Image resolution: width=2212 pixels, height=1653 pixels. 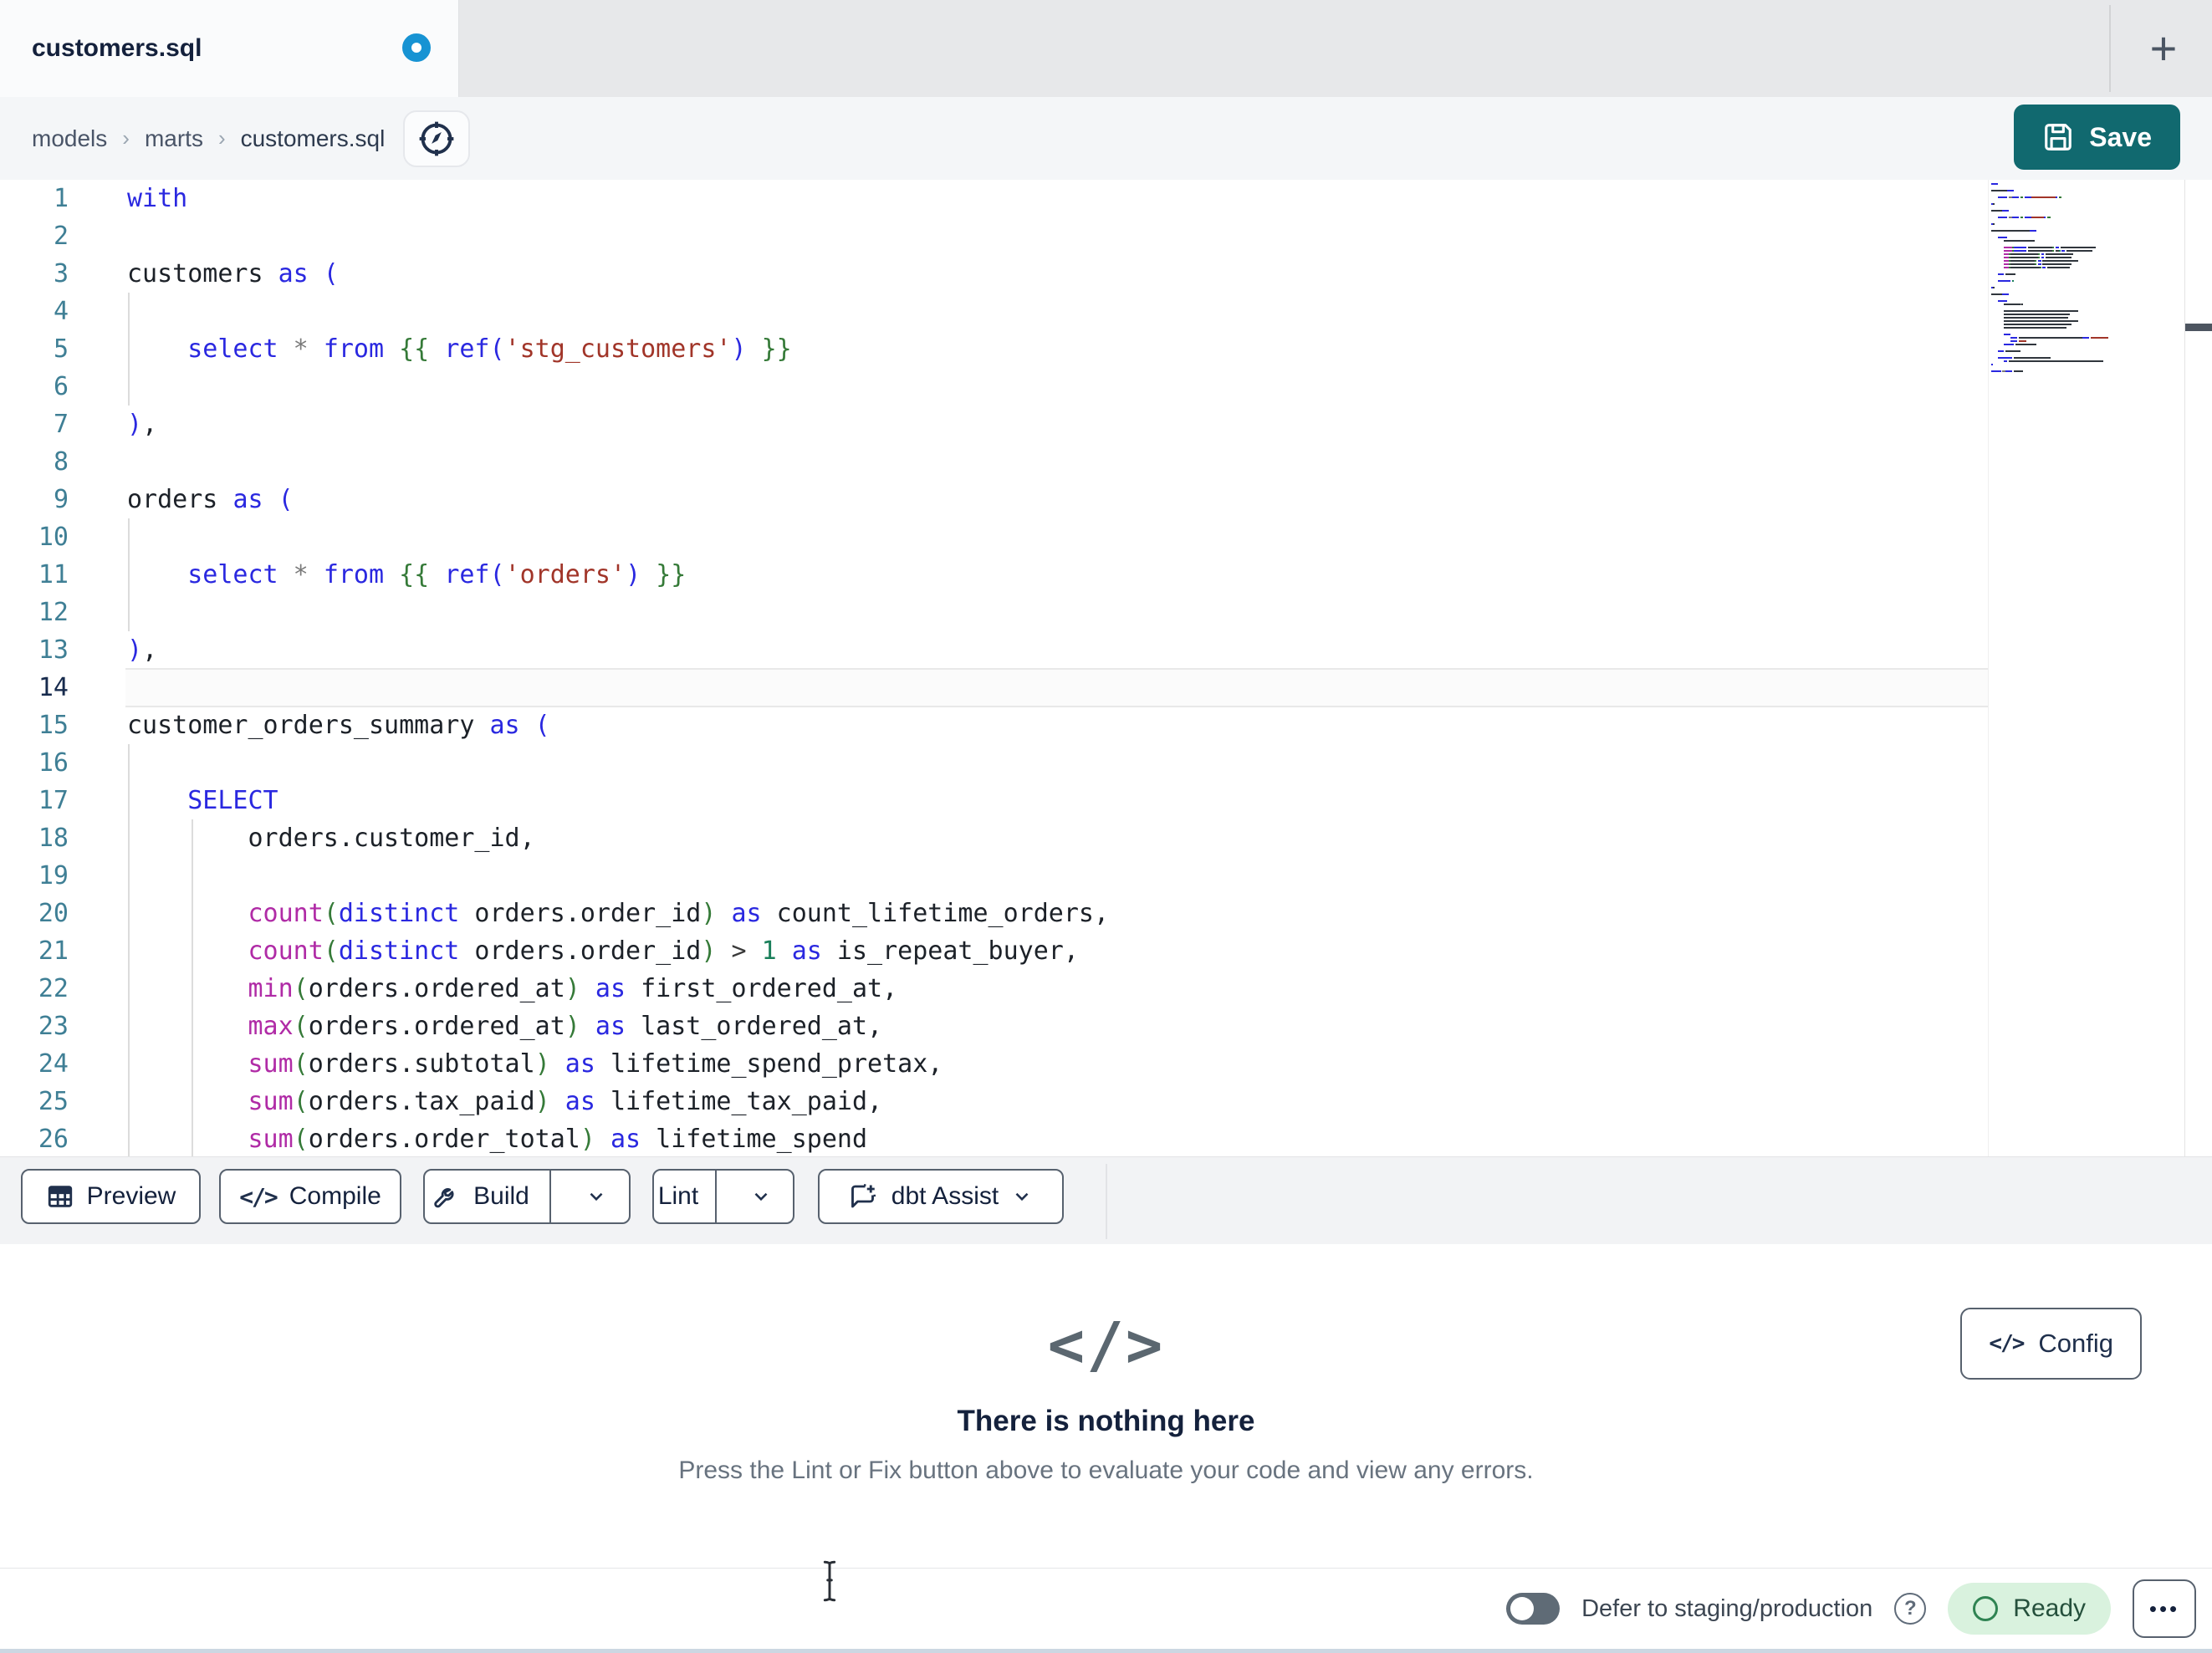 I want to click on tab-divider, so click(x=2110, y=48).